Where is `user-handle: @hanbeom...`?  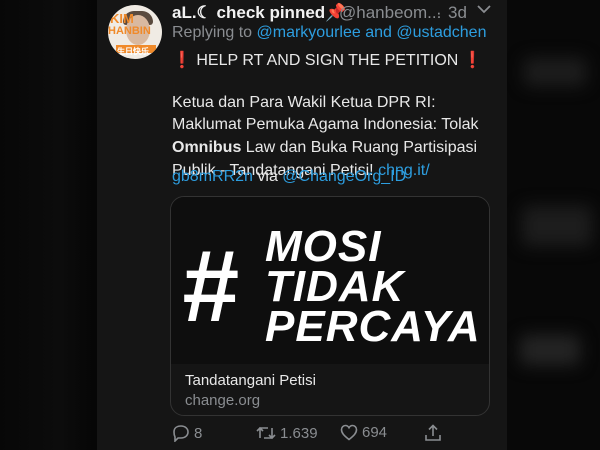
user-handle: @hanbeom... is located at coordinates (390, 13).